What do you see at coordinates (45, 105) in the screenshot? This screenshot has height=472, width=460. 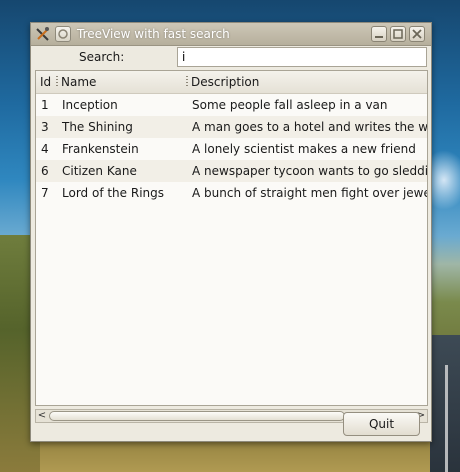 I see `cell-id: 1` at bounding box center [45, 105].